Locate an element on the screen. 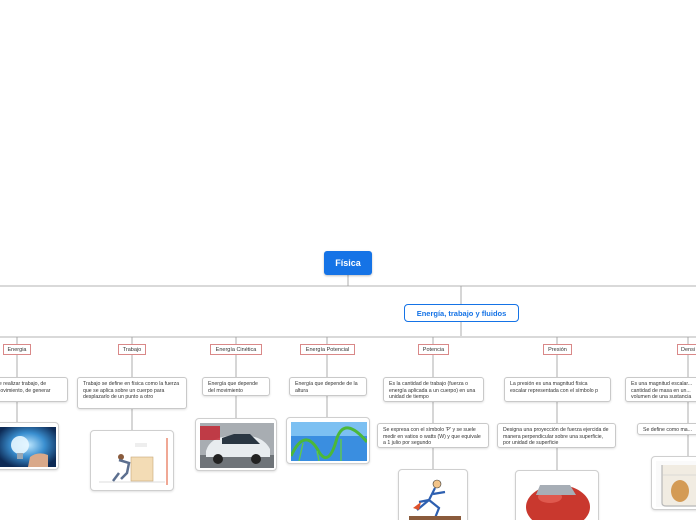 The width and height of the screenshot is (696, 520). desc-text: Energía que depende del movimiento is located at coordinates (233, 387).